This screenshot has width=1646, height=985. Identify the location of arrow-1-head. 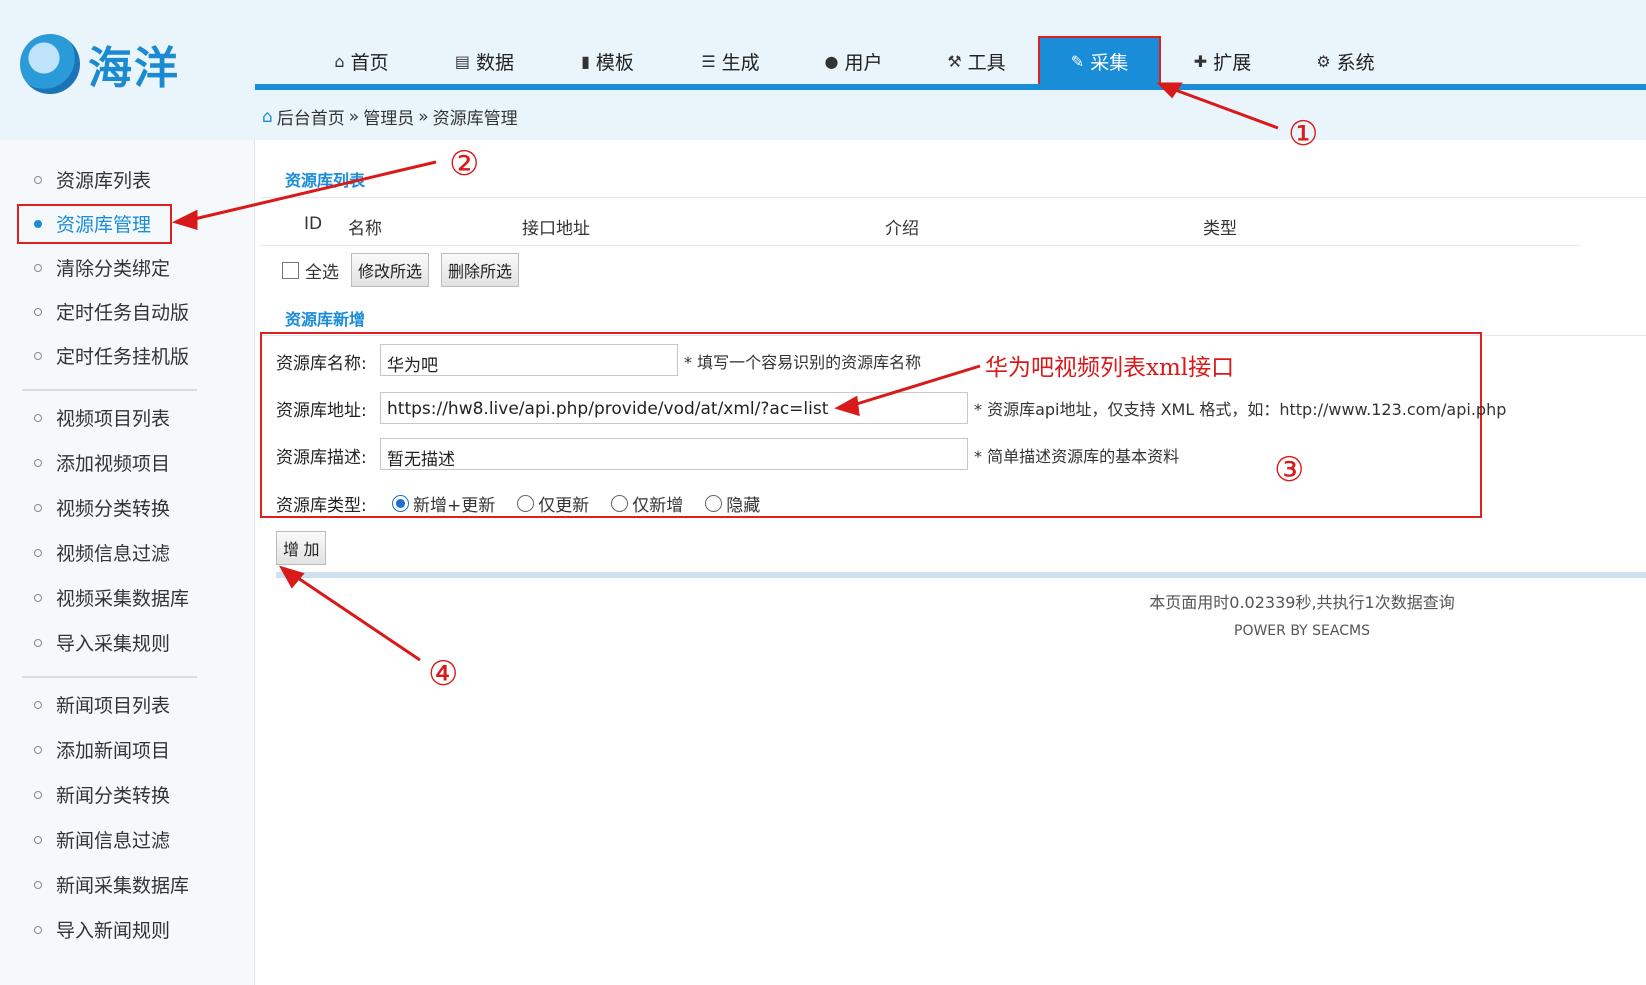
(1169, 90).